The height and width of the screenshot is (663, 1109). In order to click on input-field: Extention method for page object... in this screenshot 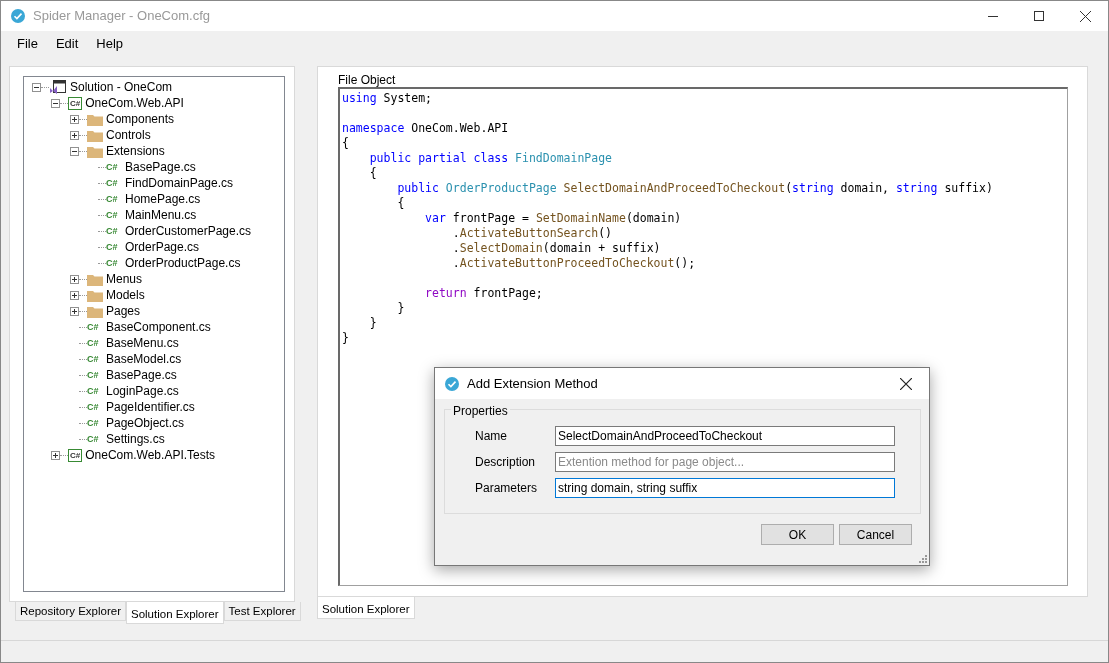, I will do `click(725, 462)`.